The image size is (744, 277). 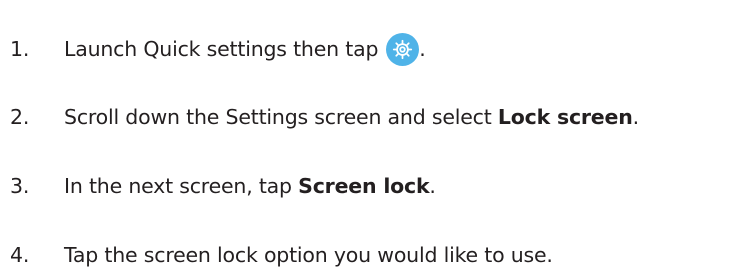 What do you see at coordinates (364, 186) in the screenshot?
I see `screen-lock-term: Screen lock` at bounding box center [364, 186].